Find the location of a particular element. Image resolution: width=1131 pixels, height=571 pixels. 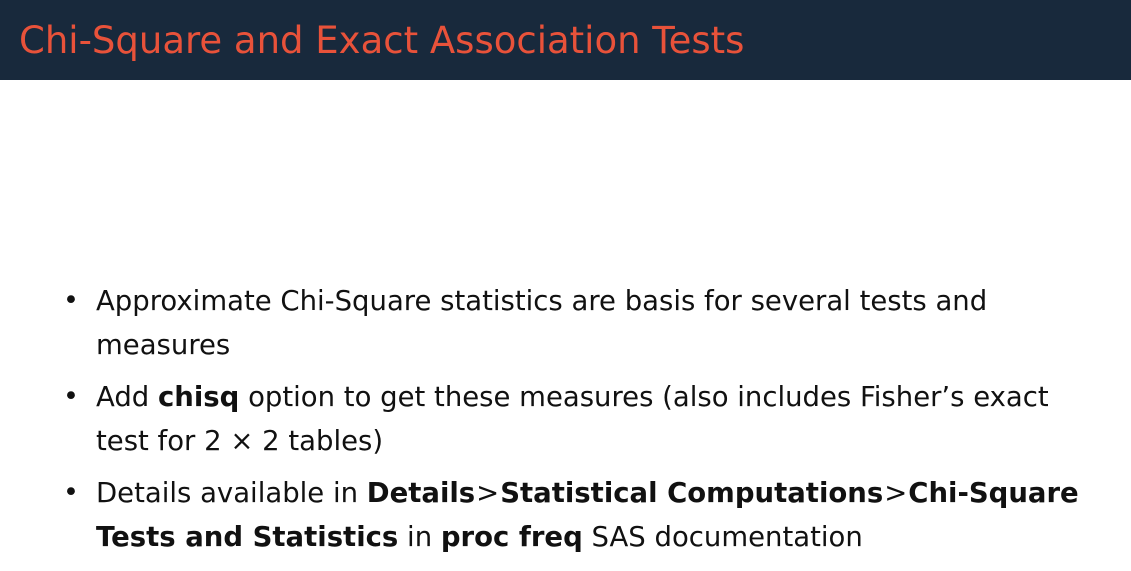

documentation-path-details: Details is located at coordinates (421, 493).